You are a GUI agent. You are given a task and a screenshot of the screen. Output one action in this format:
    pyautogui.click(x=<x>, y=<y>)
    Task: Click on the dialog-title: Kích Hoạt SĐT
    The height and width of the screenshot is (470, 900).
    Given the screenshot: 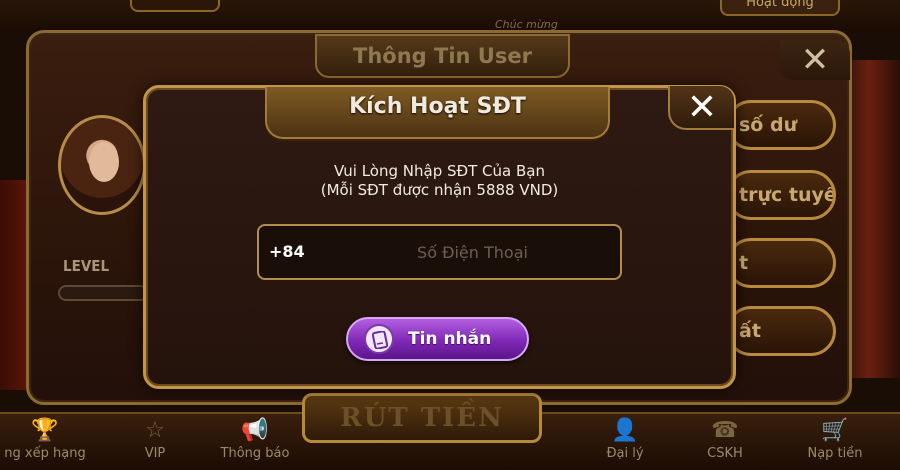 What is the action you would take?
    pyautogui.click(x=437, y=106)
    